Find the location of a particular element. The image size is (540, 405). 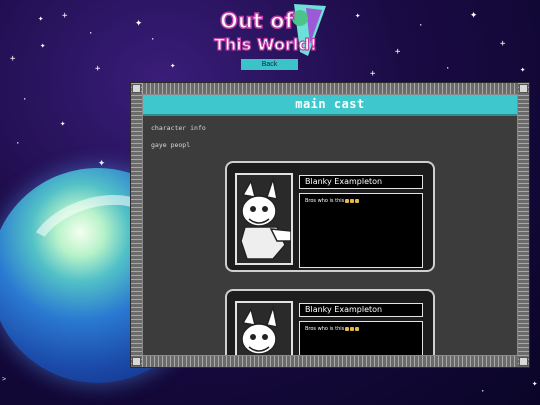

logo-line1: Out of is located at coordinates (257, 21).